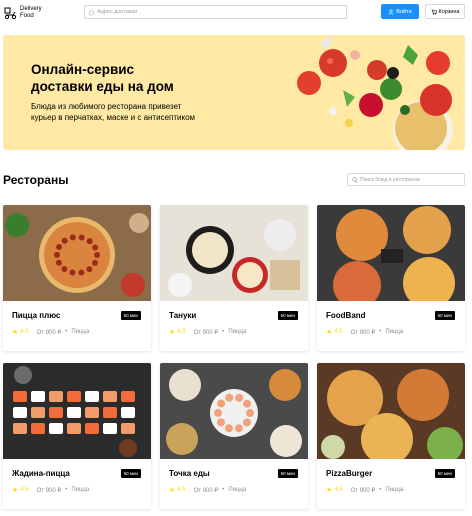  What do you see at coordinates (355, 179) in the screenshot?
I see `search-icon` at bounding box center [355, 179].